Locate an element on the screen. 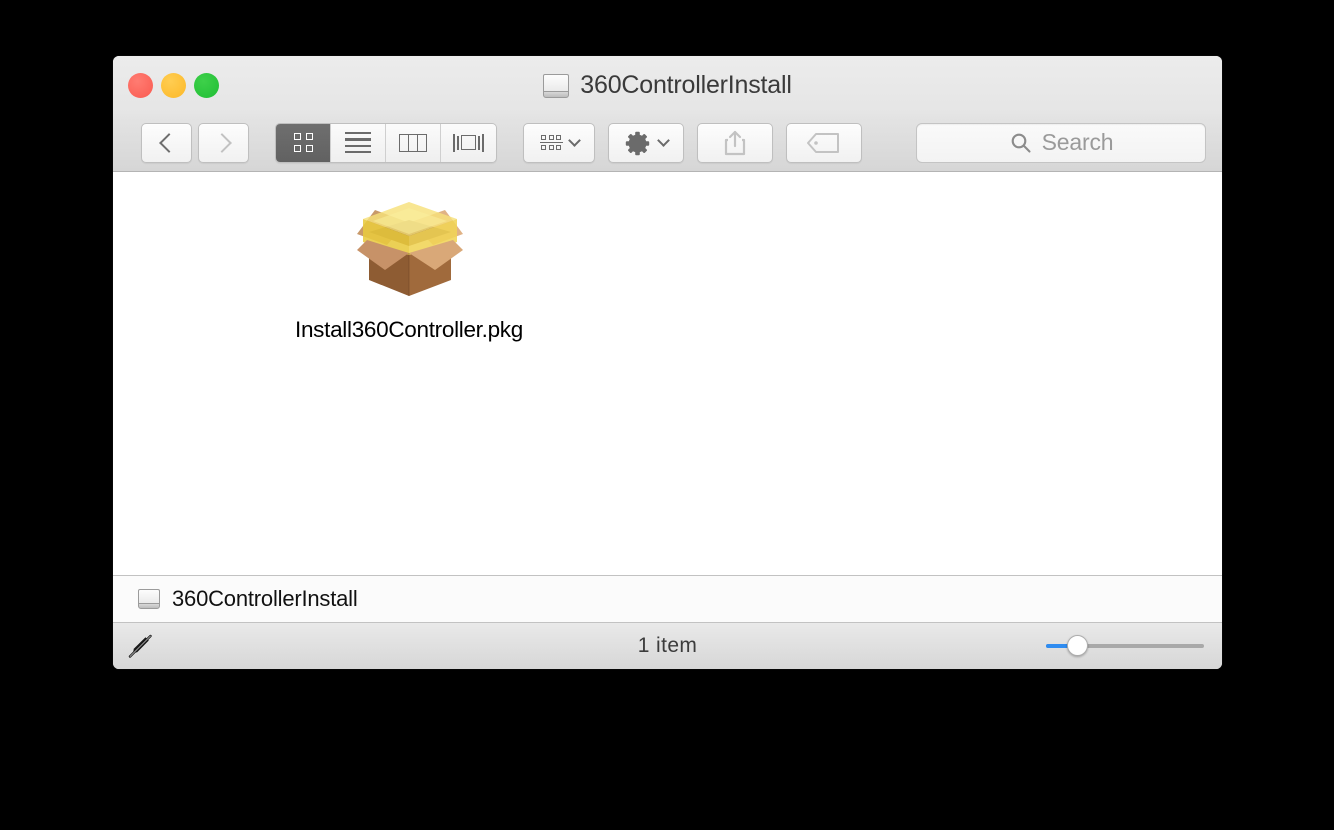 The height and width of the screenshot is (830, 1334). coverflow-view-button is located at coordinates (468, 142).